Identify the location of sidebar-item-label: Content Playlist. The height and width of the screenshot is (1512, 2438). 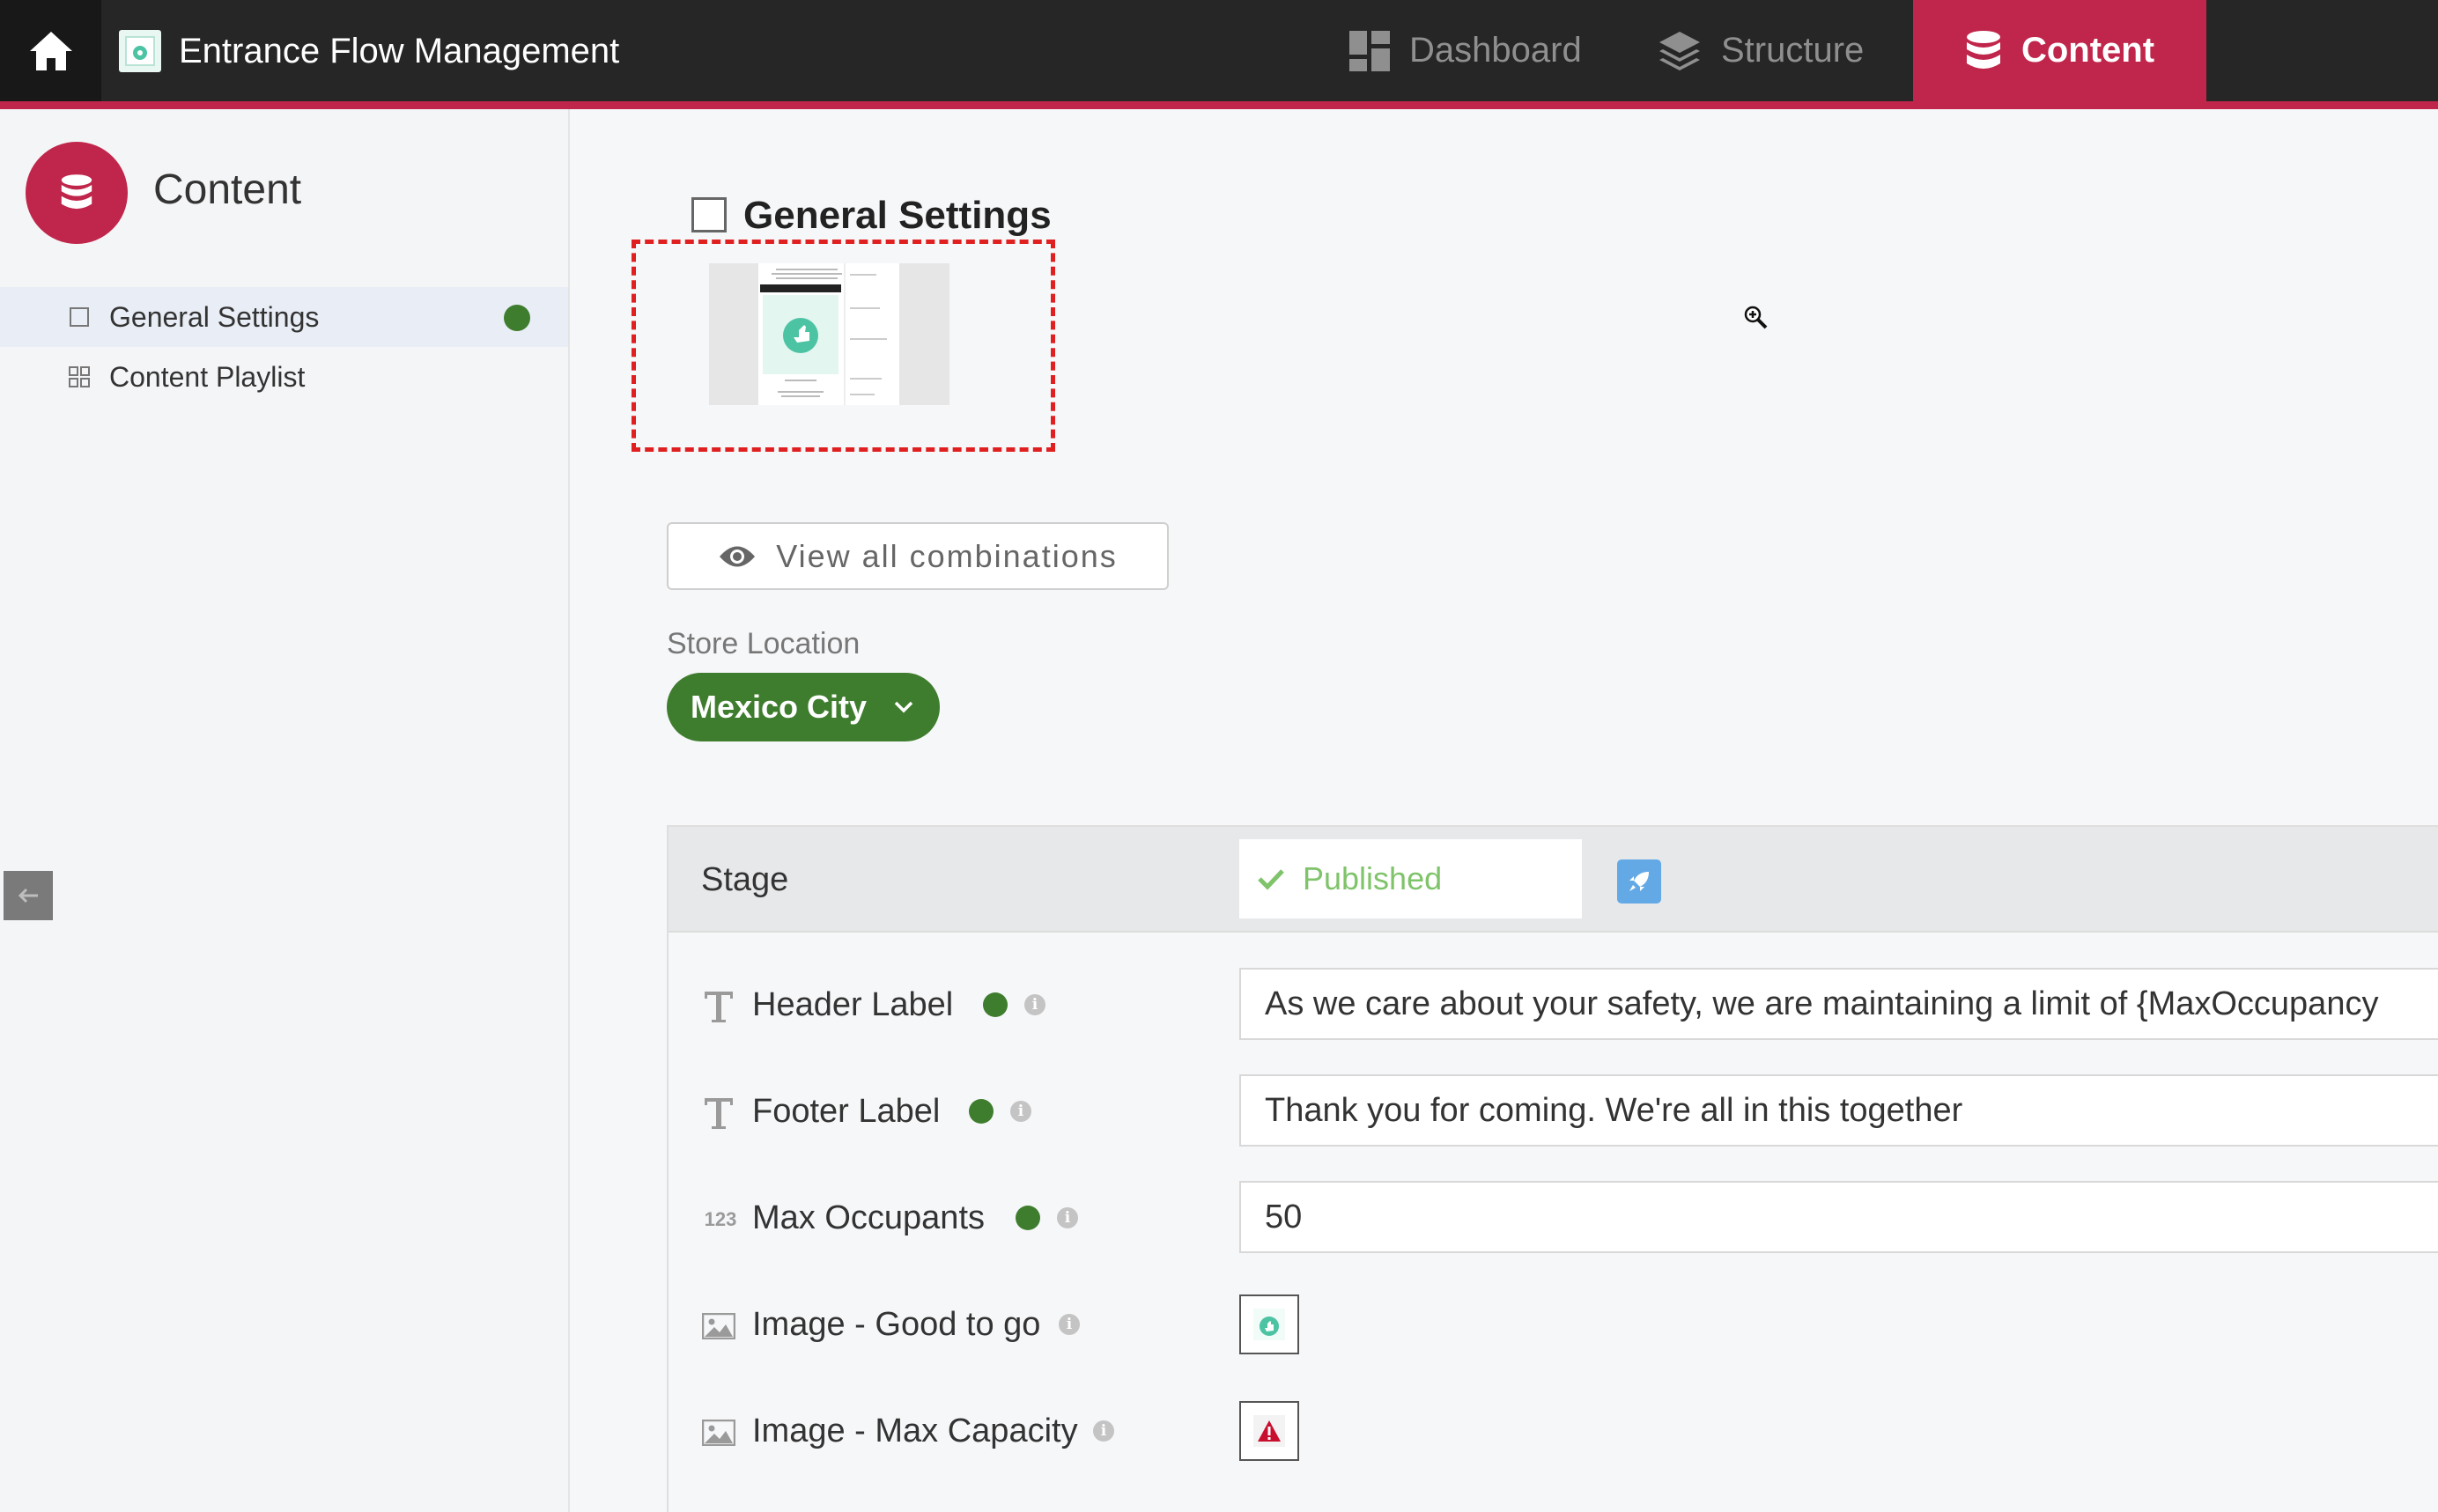
(208, 377).